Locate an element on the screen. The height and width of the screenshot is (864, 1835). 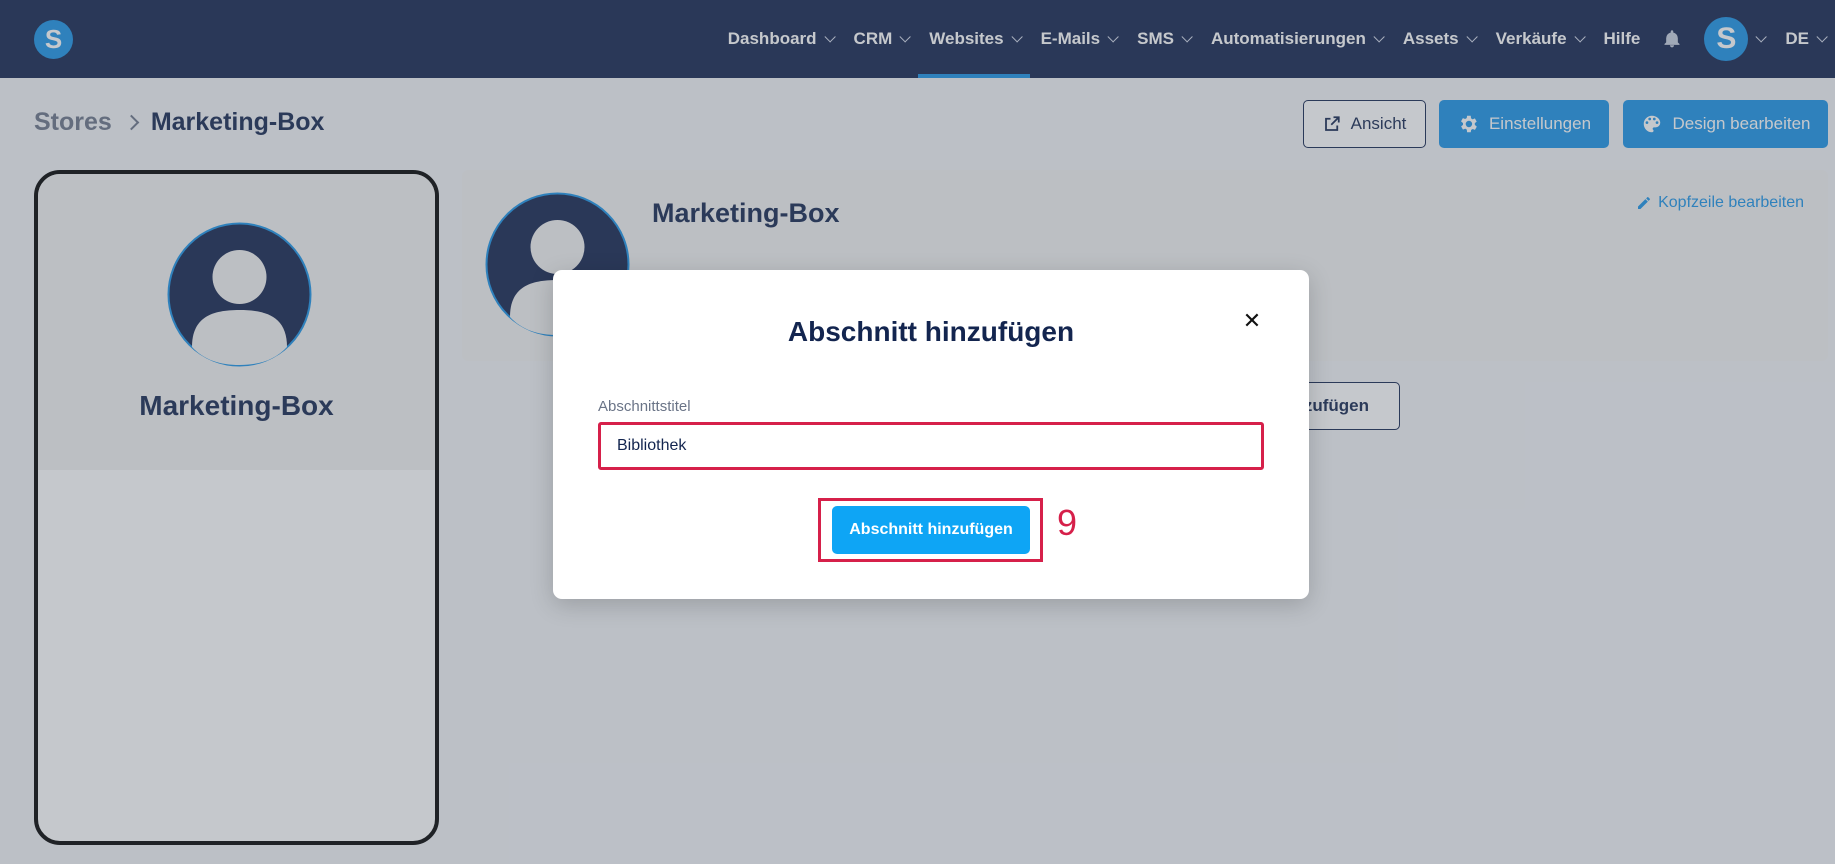
add-section-submit-button: Abschnitt hinzufügen is located at coordinates (931, 530).